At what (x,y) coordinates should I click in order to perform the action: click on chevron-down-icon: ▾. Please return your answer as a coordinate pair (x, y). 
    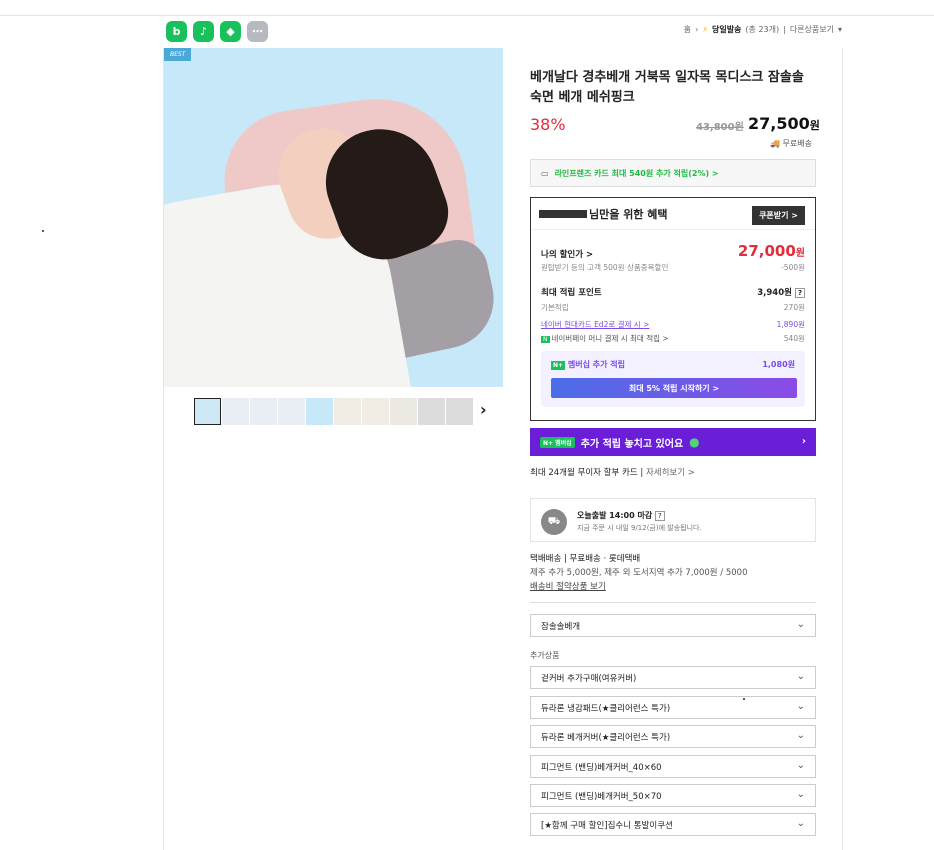
    Looking at the image, I should click on (839, 29).